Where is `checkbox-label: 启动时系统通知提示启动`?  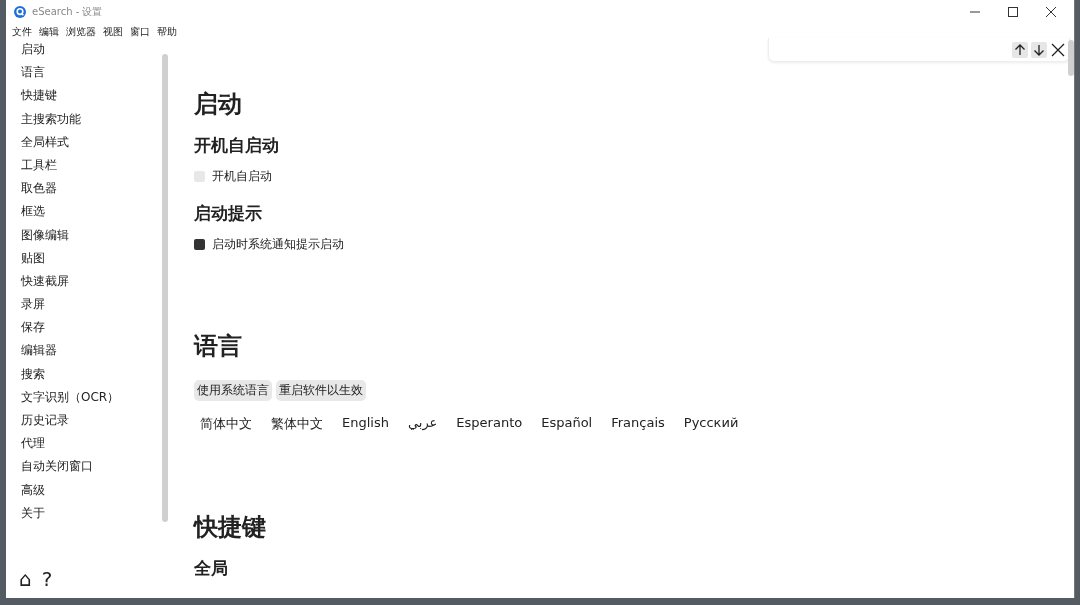
checkbox-label: 启动时系统通知提示启动 is located at coordinates (278, 244).